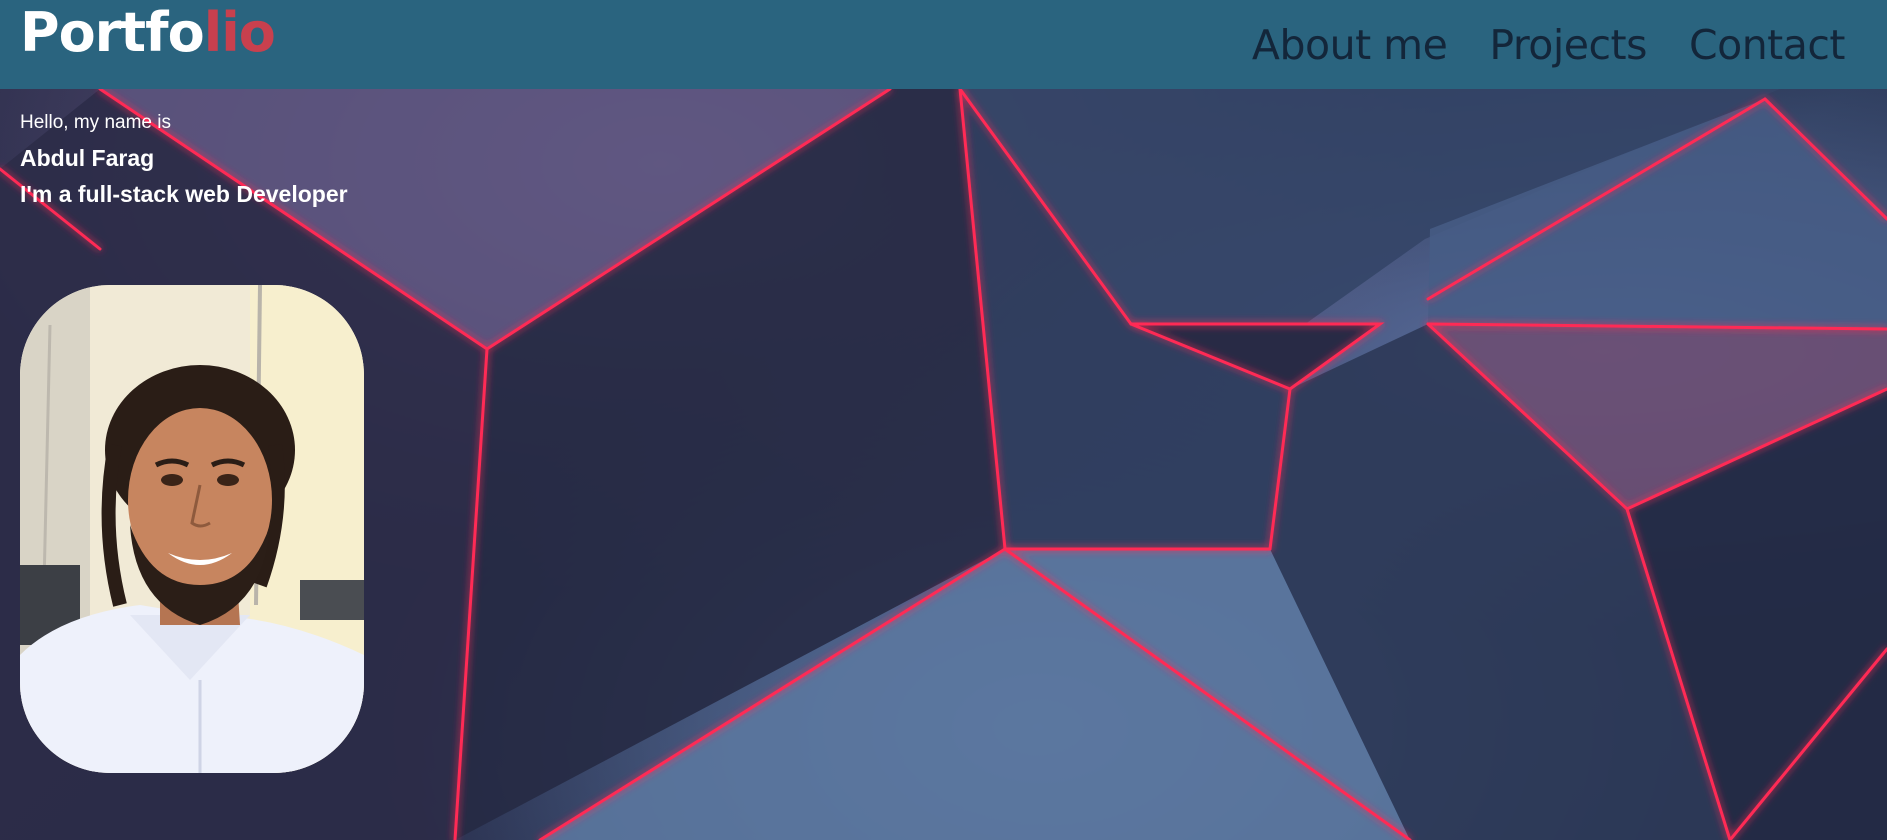  I want to click on profile-photo-image, so click(192, 529).